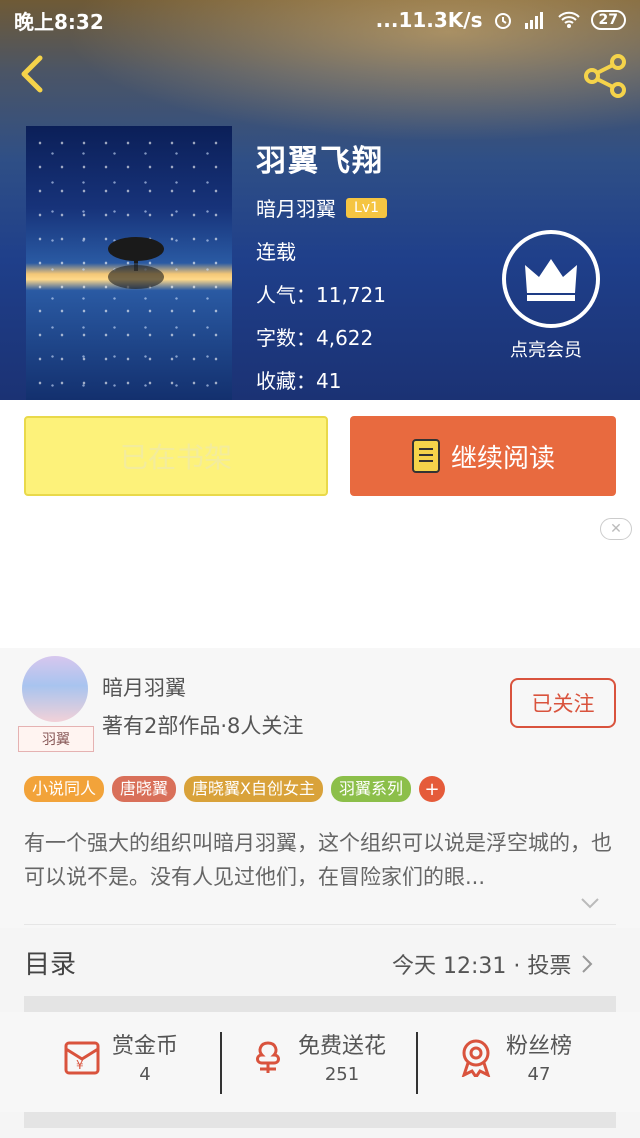  I want to click on reward-coins-label: 赏金币, so click(145, 1046).